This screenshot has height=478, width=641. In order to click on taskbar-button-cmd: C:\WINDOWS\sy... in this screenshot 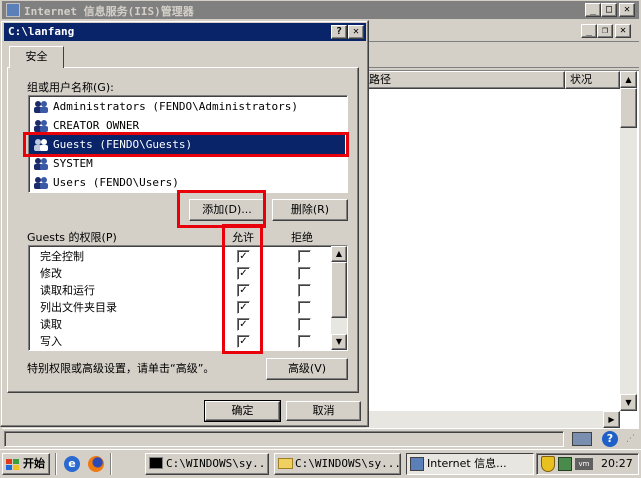, I will do `click(207, 464)`.